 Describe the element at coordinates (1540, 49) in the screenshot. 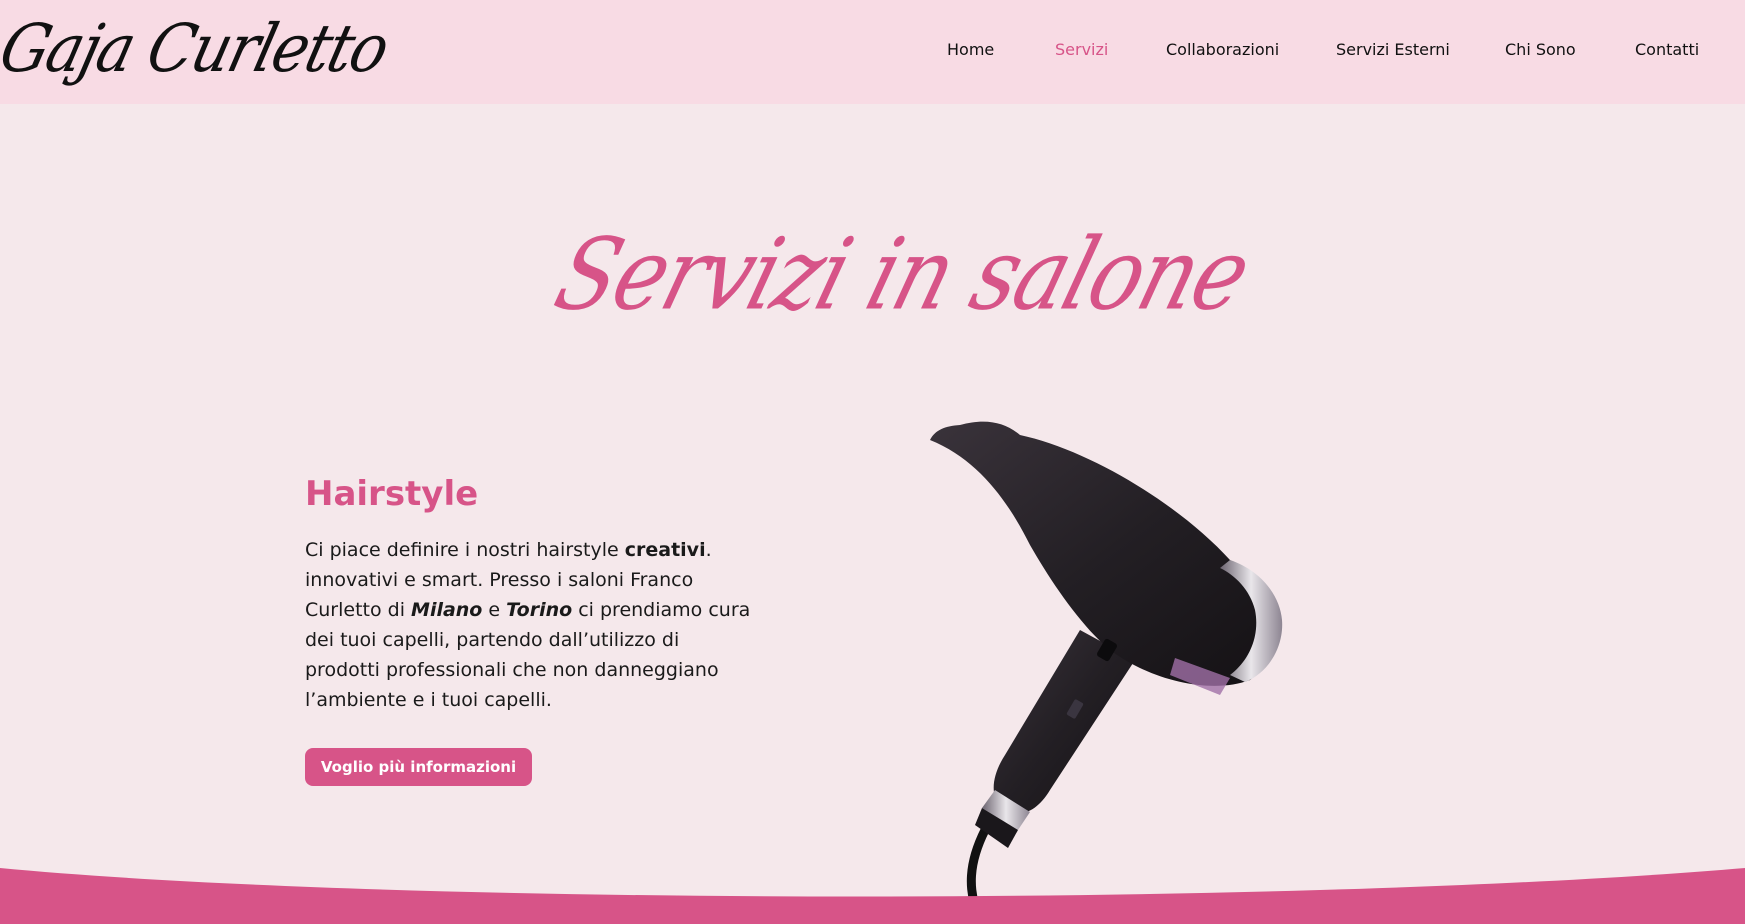

I see `nav-chi-sono: Chi Sono` at that location.